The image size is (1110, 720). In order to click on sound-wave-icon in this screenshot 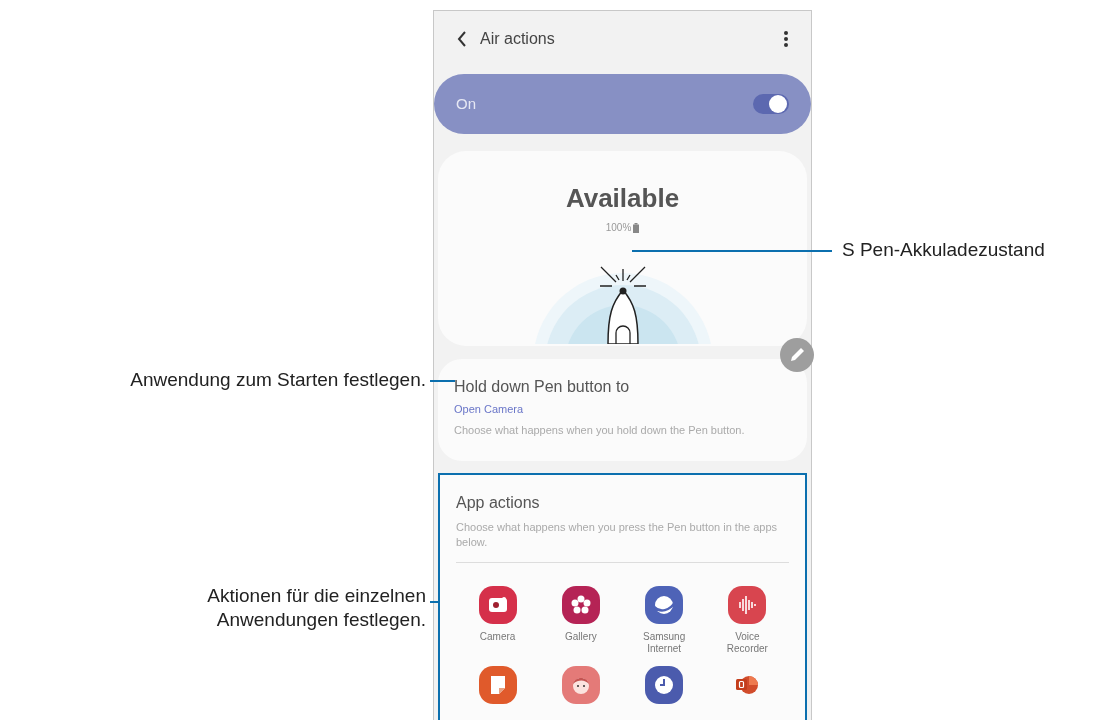, I will do `click(747, 605)`.